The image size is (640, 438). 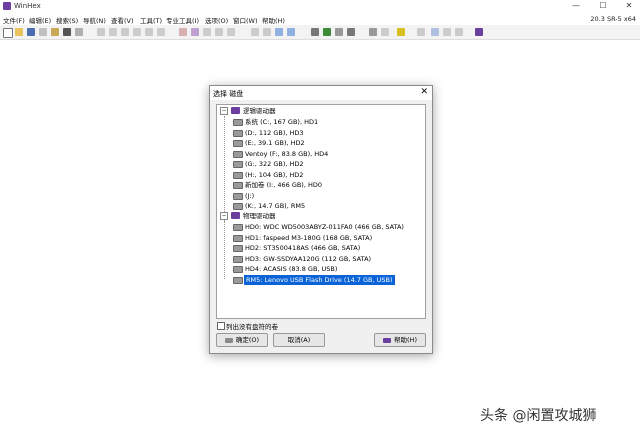 I want to click on watermark: 头条 @闲置攻城狮, so click(x=538, y=416).